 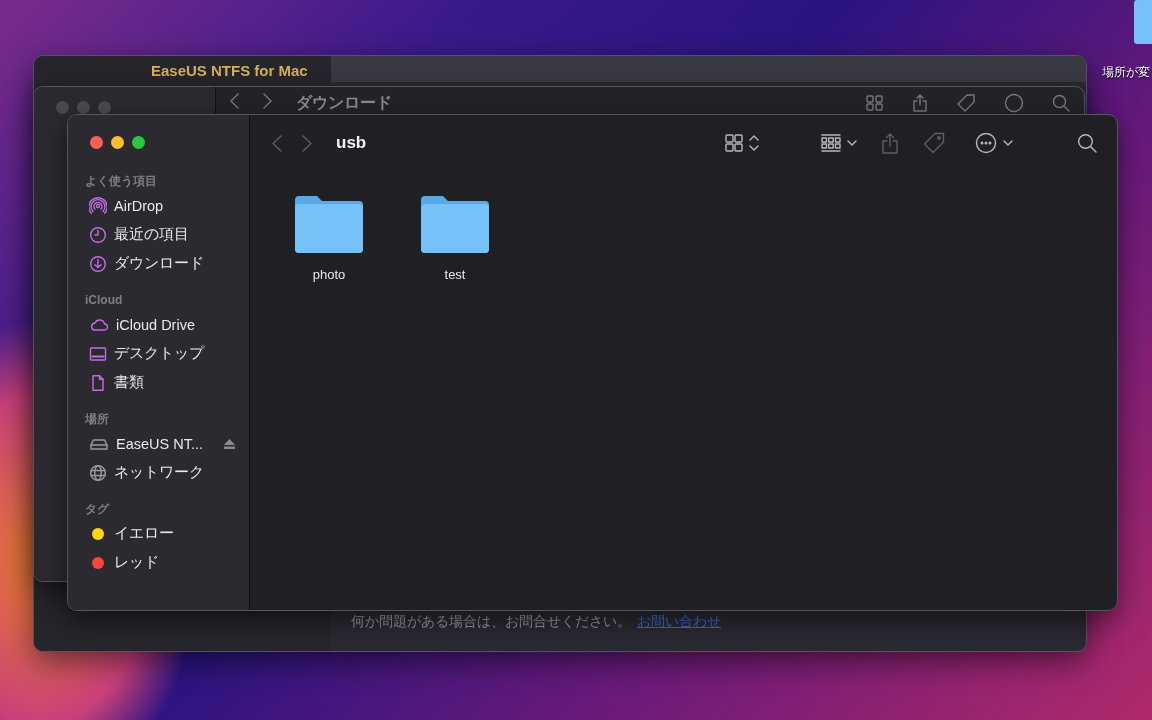 I want to click on folder-name: photo, so click(x=329, y=274).